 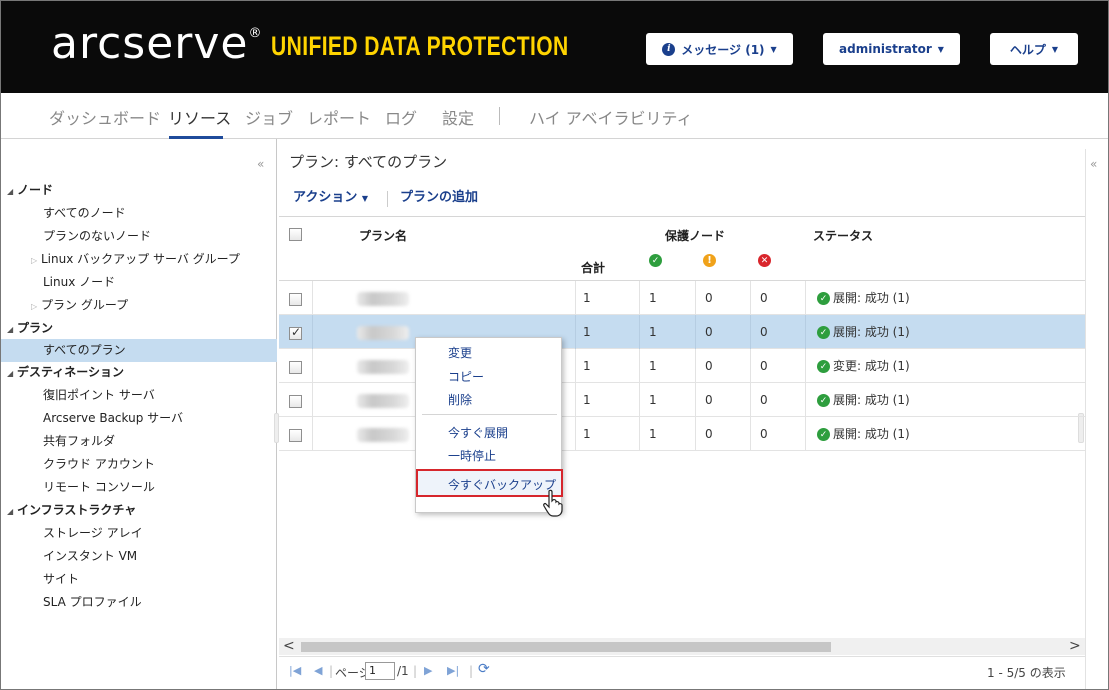 I want to click on tree-item-recovery-point-server: 復旧ポイント サーバ, so click(x=139, y=395).